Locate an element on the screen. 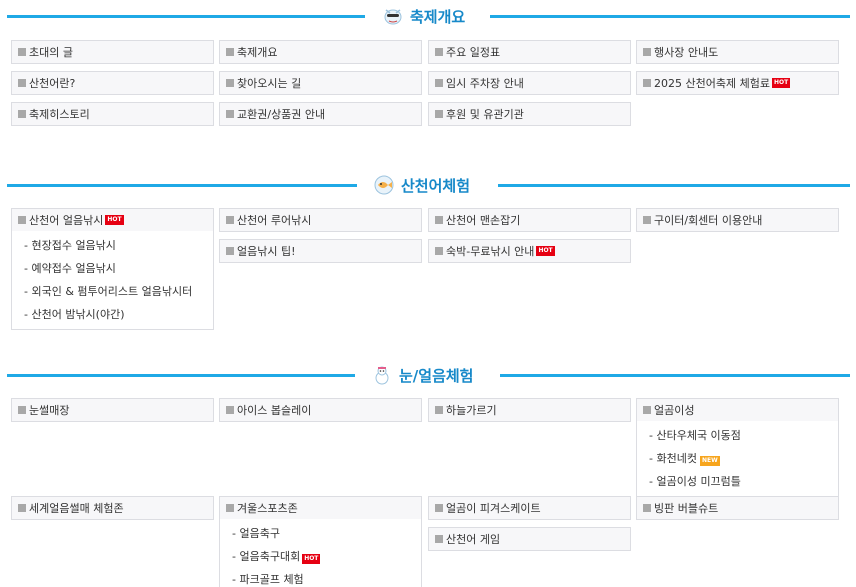  menu-item-ice-bobsleigh: 아이스 봅슬레이 is located at coordinates (320, 410).